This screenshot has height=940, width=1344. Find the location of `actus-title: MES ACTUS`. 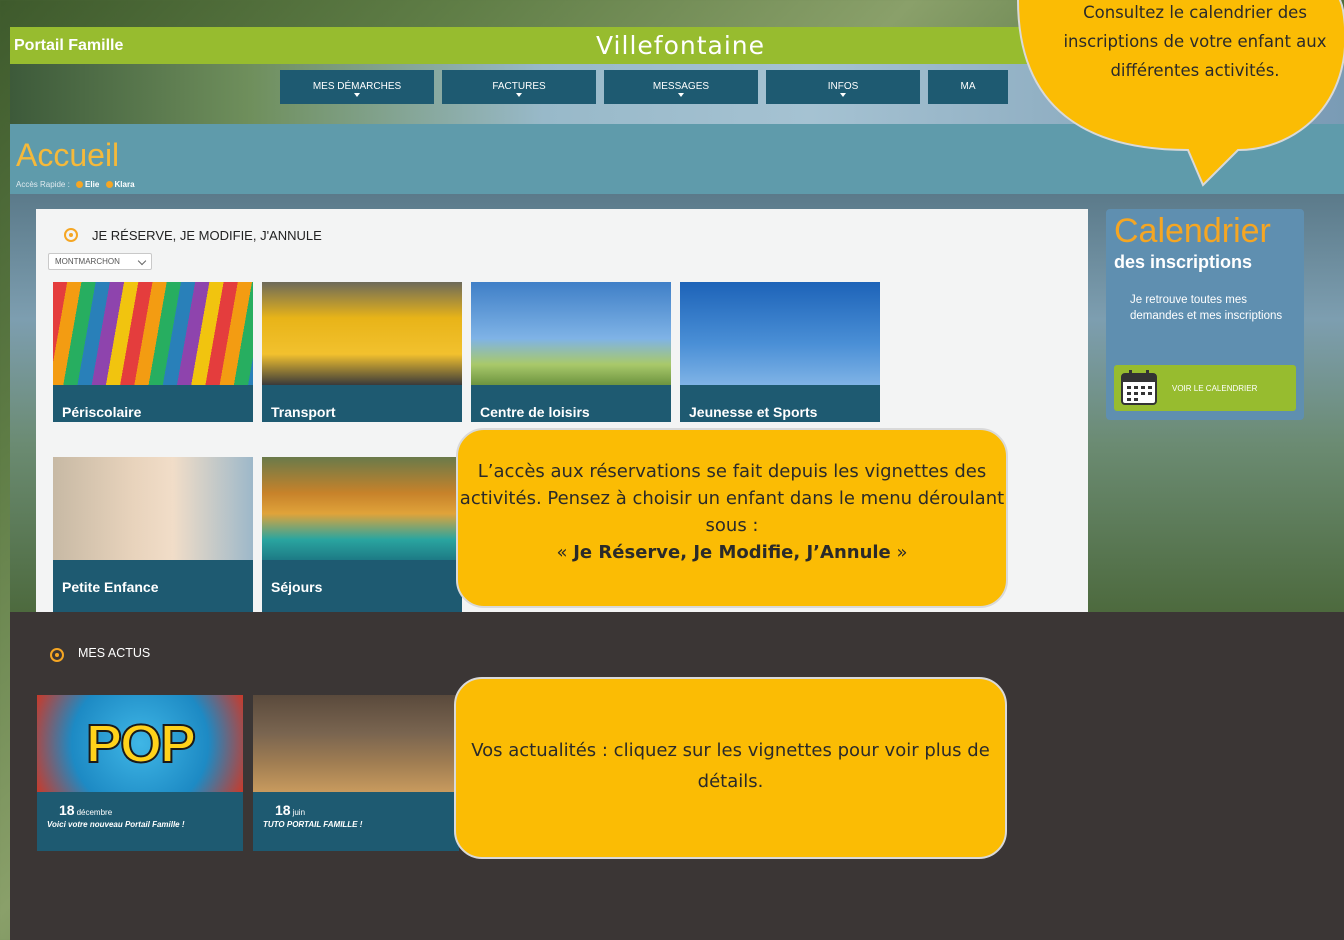

actus-title: MES ACTUS is located at coordinates (114, 653).